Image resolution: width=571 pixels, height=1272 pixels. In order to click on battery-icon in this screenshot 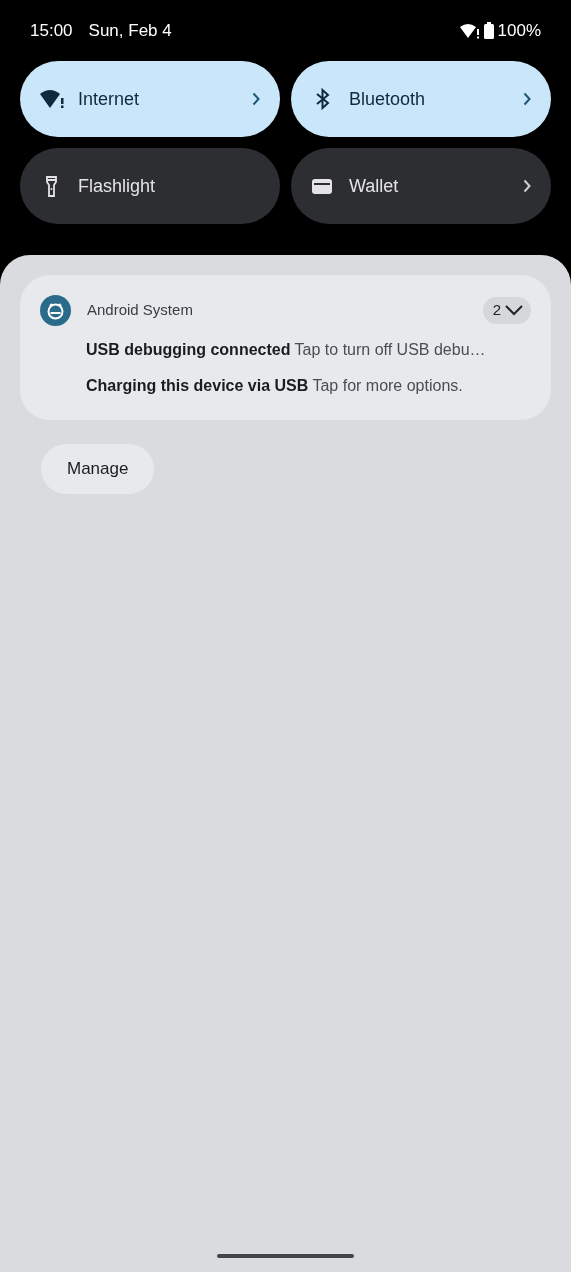, I will do `click(488, 30)`.